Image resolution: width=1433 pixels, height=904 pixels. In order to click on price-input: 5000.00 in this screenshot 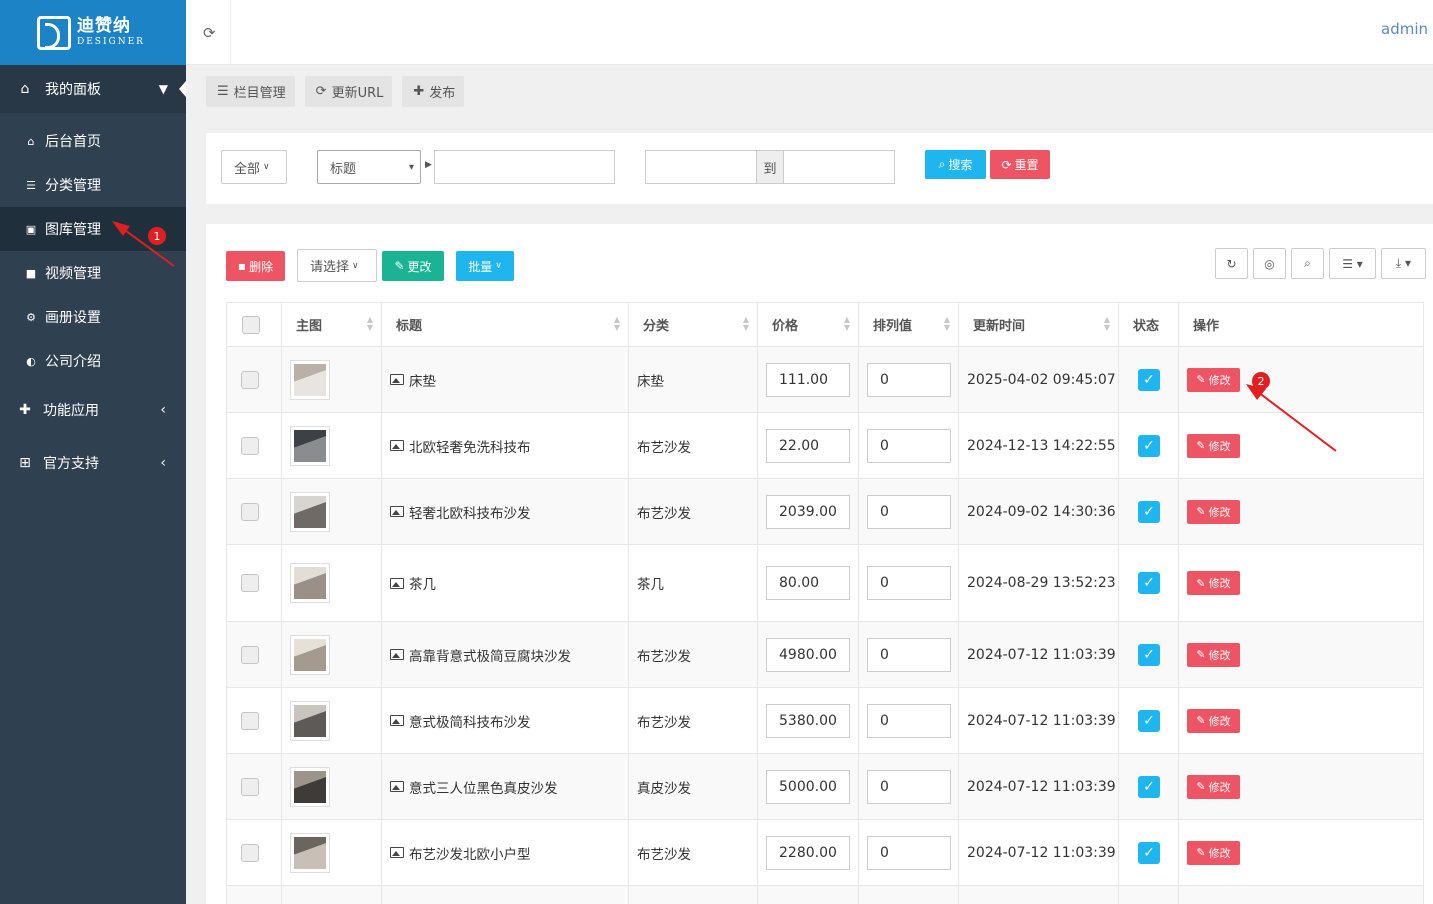, I will do `click(808, 786)`.